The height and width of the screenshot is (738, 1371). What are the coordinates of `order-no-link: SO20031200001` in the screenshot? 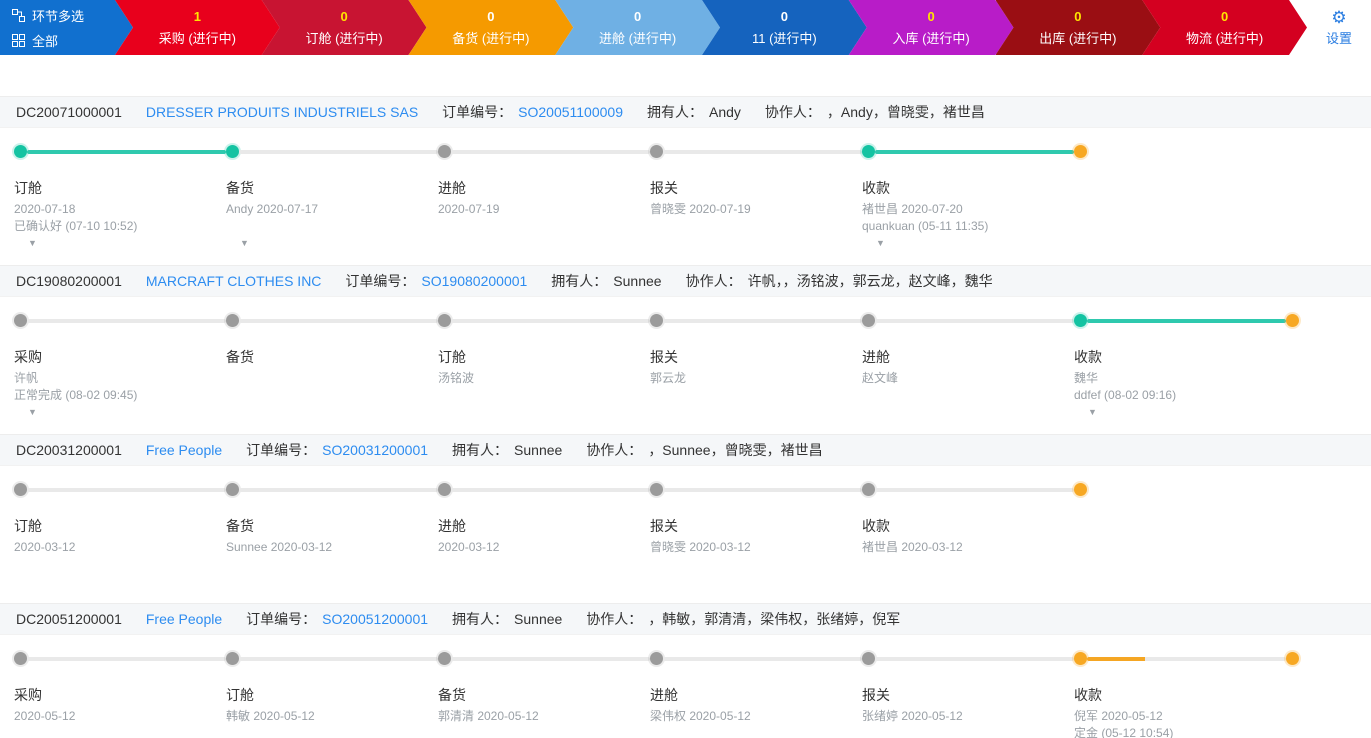 It's located at (375, 450).